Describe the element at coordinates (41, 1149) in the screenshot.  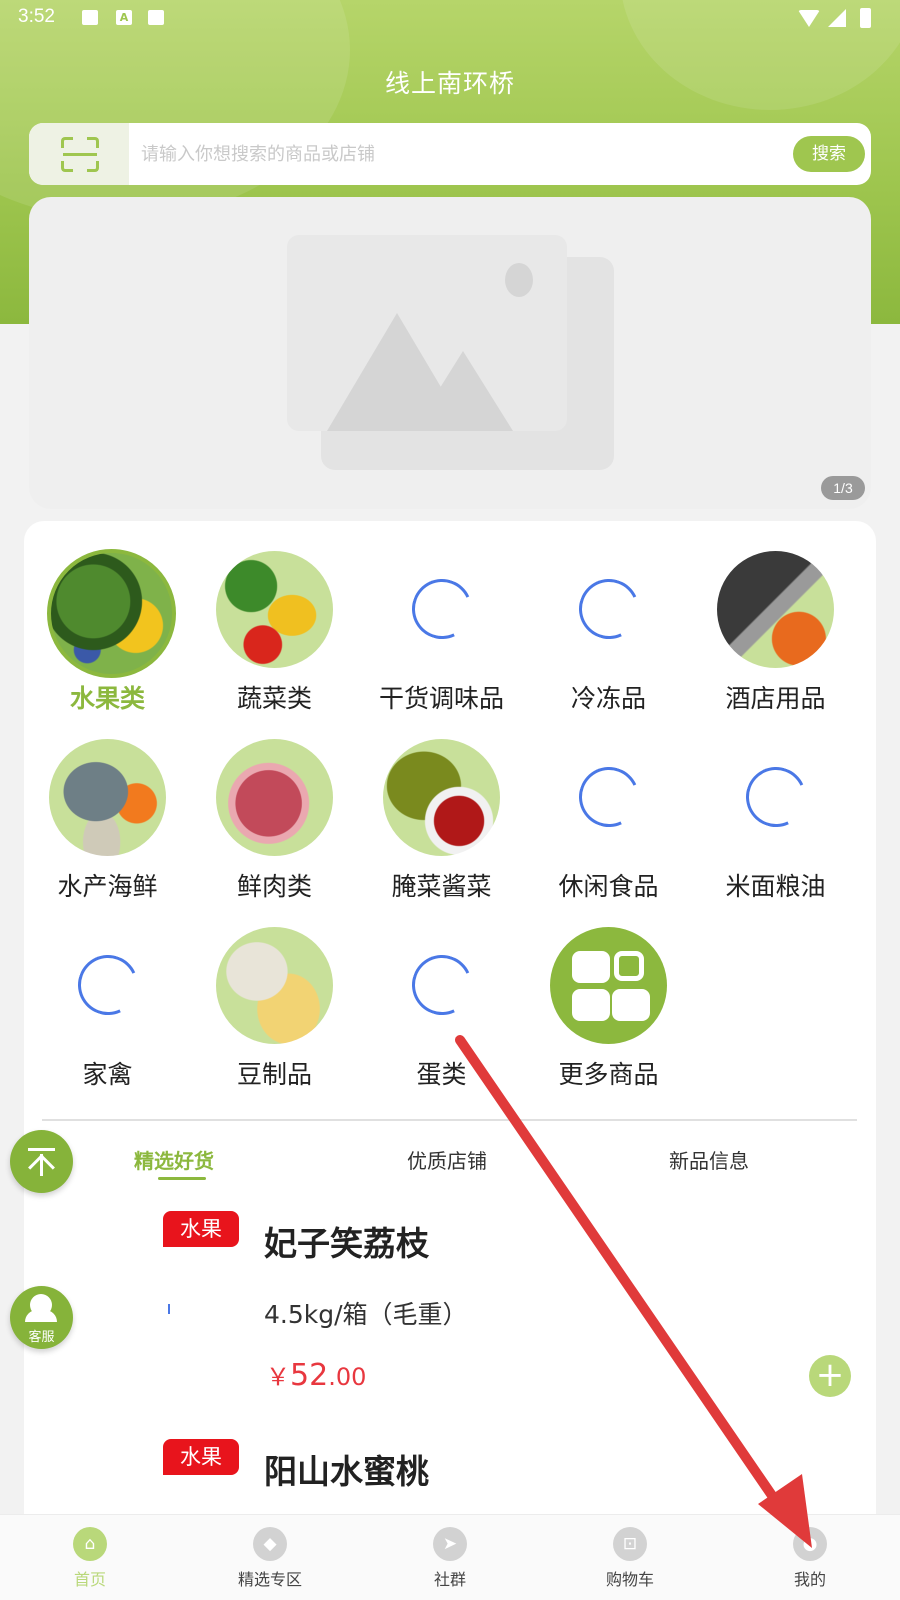
I see `back-to-top-icon` at that location.